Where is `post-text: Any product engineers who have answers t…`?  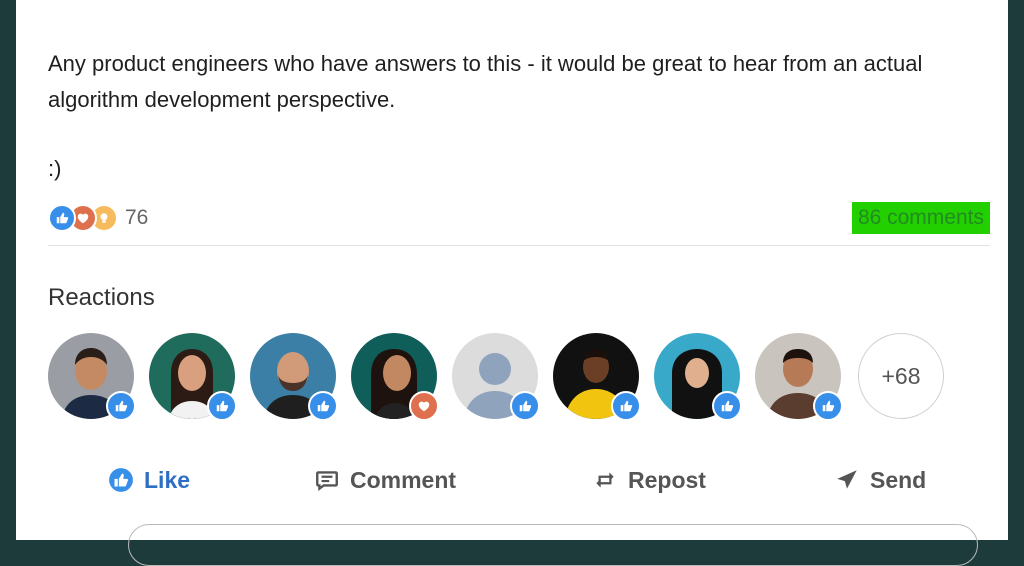
post-text: Any product engineers who have answers t… is located at coordinates (485, 81).